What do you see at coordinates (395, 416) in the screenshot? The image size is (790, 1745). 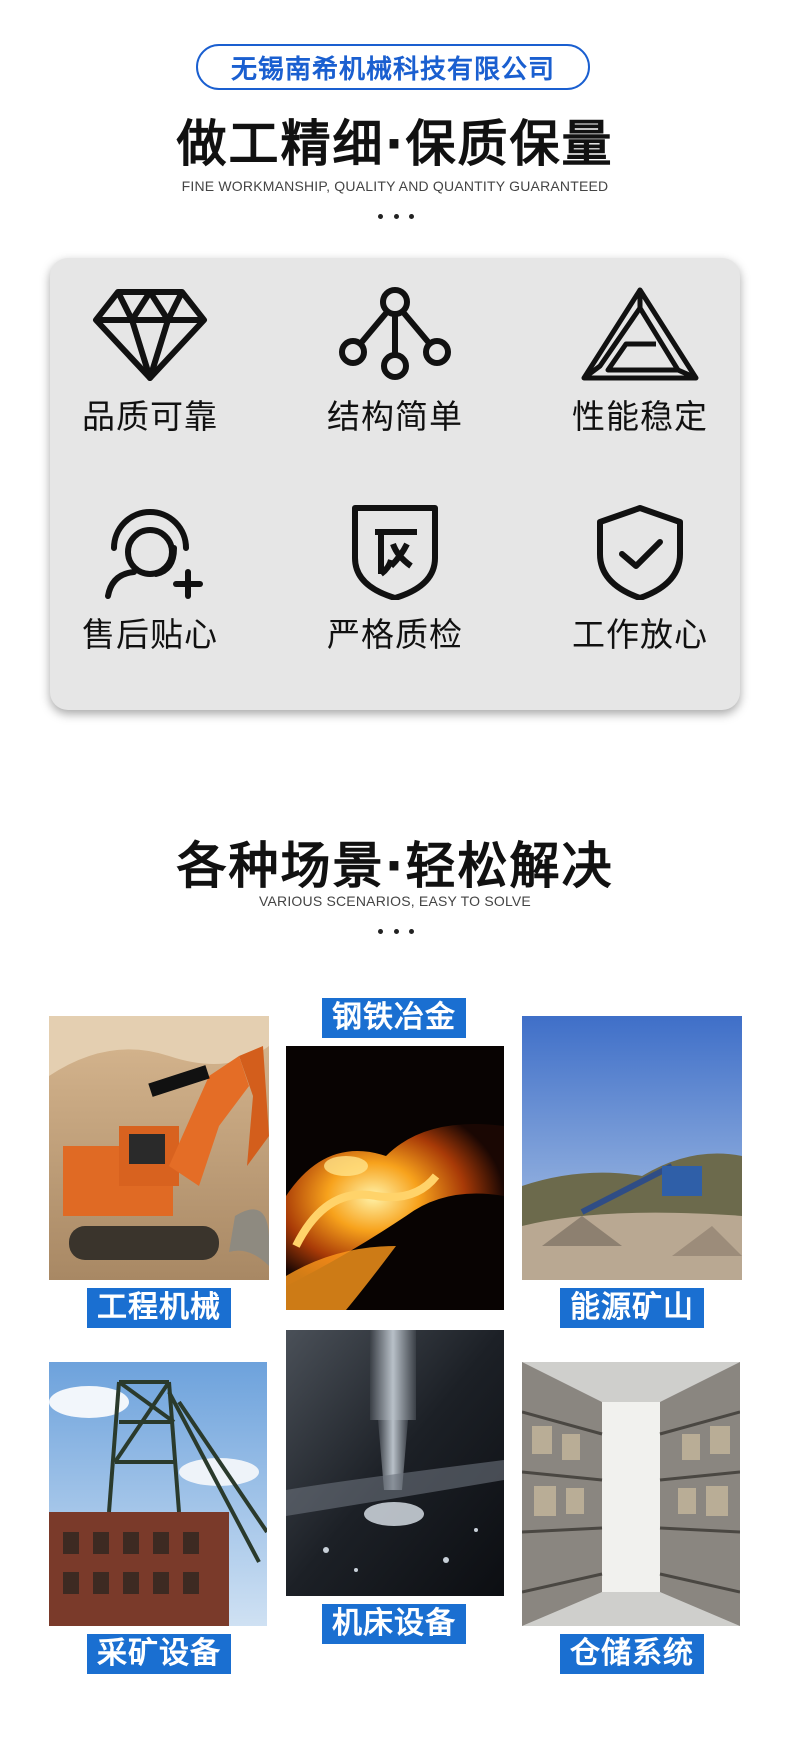 I see `feature-label: 结构简单` at bounding box center [395, 416].